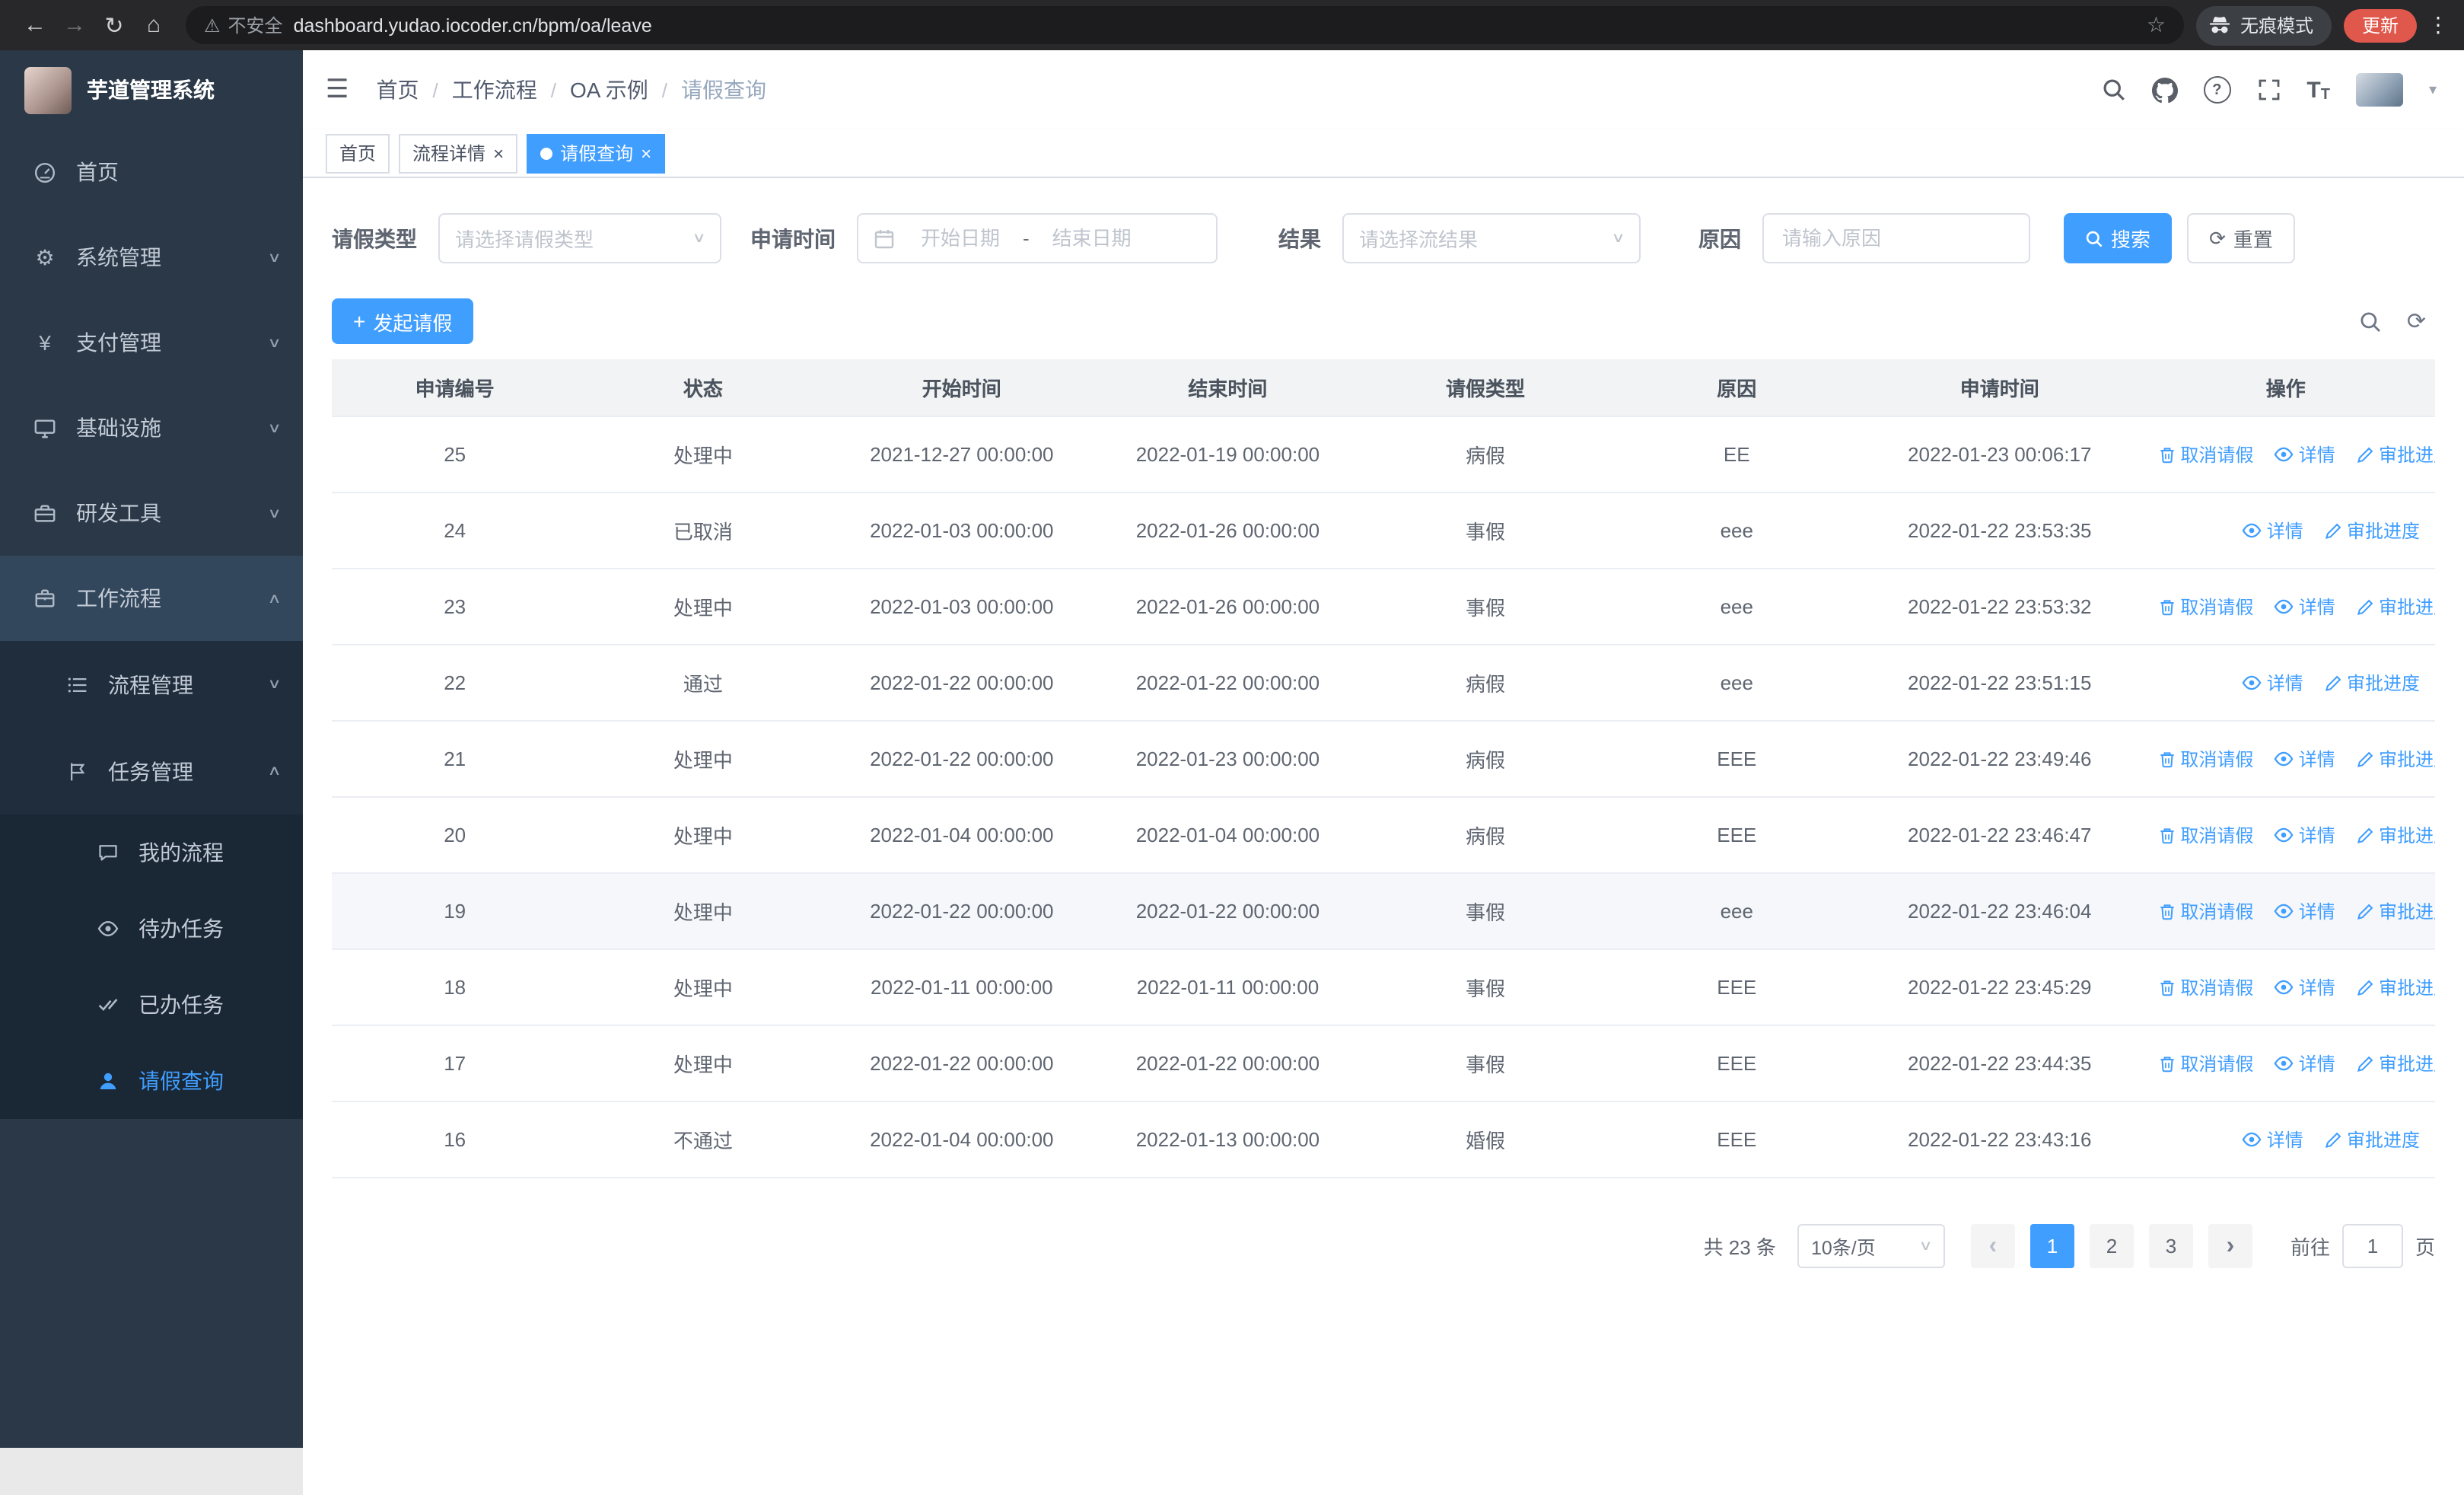  What do you see at coordinates (74, 25) in the screenshot?
I see `browser-forward-button: →` at bounding box center [74, 25].